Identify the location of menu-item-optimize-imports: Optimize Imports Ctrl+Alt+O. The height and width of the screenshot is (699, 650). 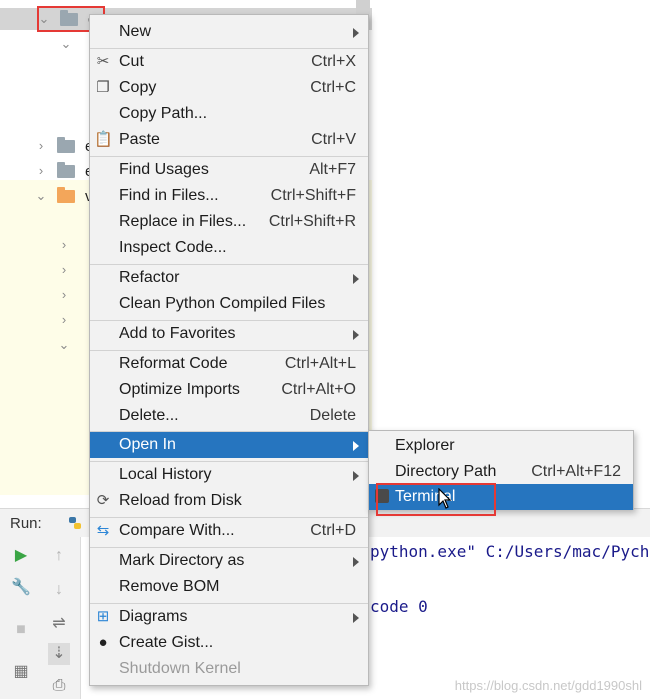
(229, 390).